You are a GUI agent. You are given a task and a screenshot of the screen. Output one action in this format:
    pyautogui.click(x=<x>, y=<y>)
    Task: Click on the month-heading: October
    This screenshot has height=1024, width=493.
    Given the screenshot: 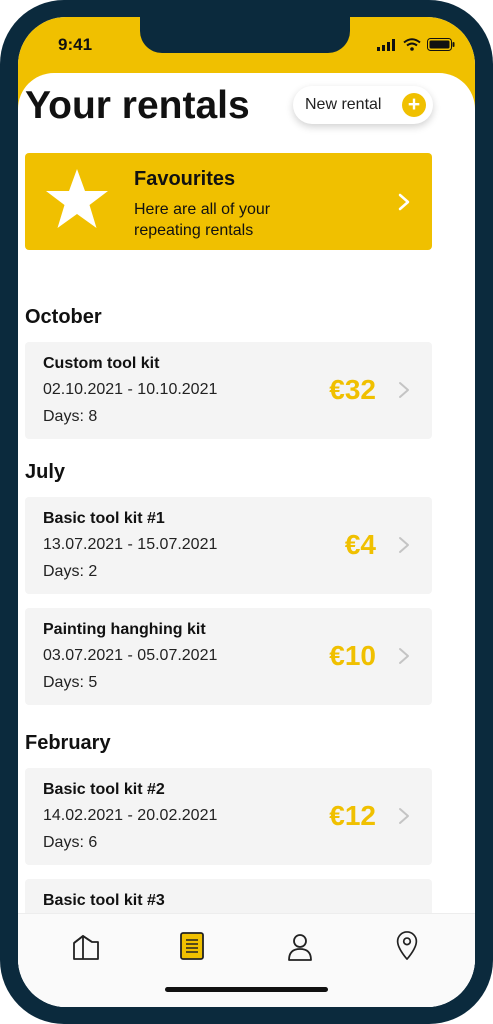 What is the action you would take?
    pyautogui.click(x=63, y=317)
    